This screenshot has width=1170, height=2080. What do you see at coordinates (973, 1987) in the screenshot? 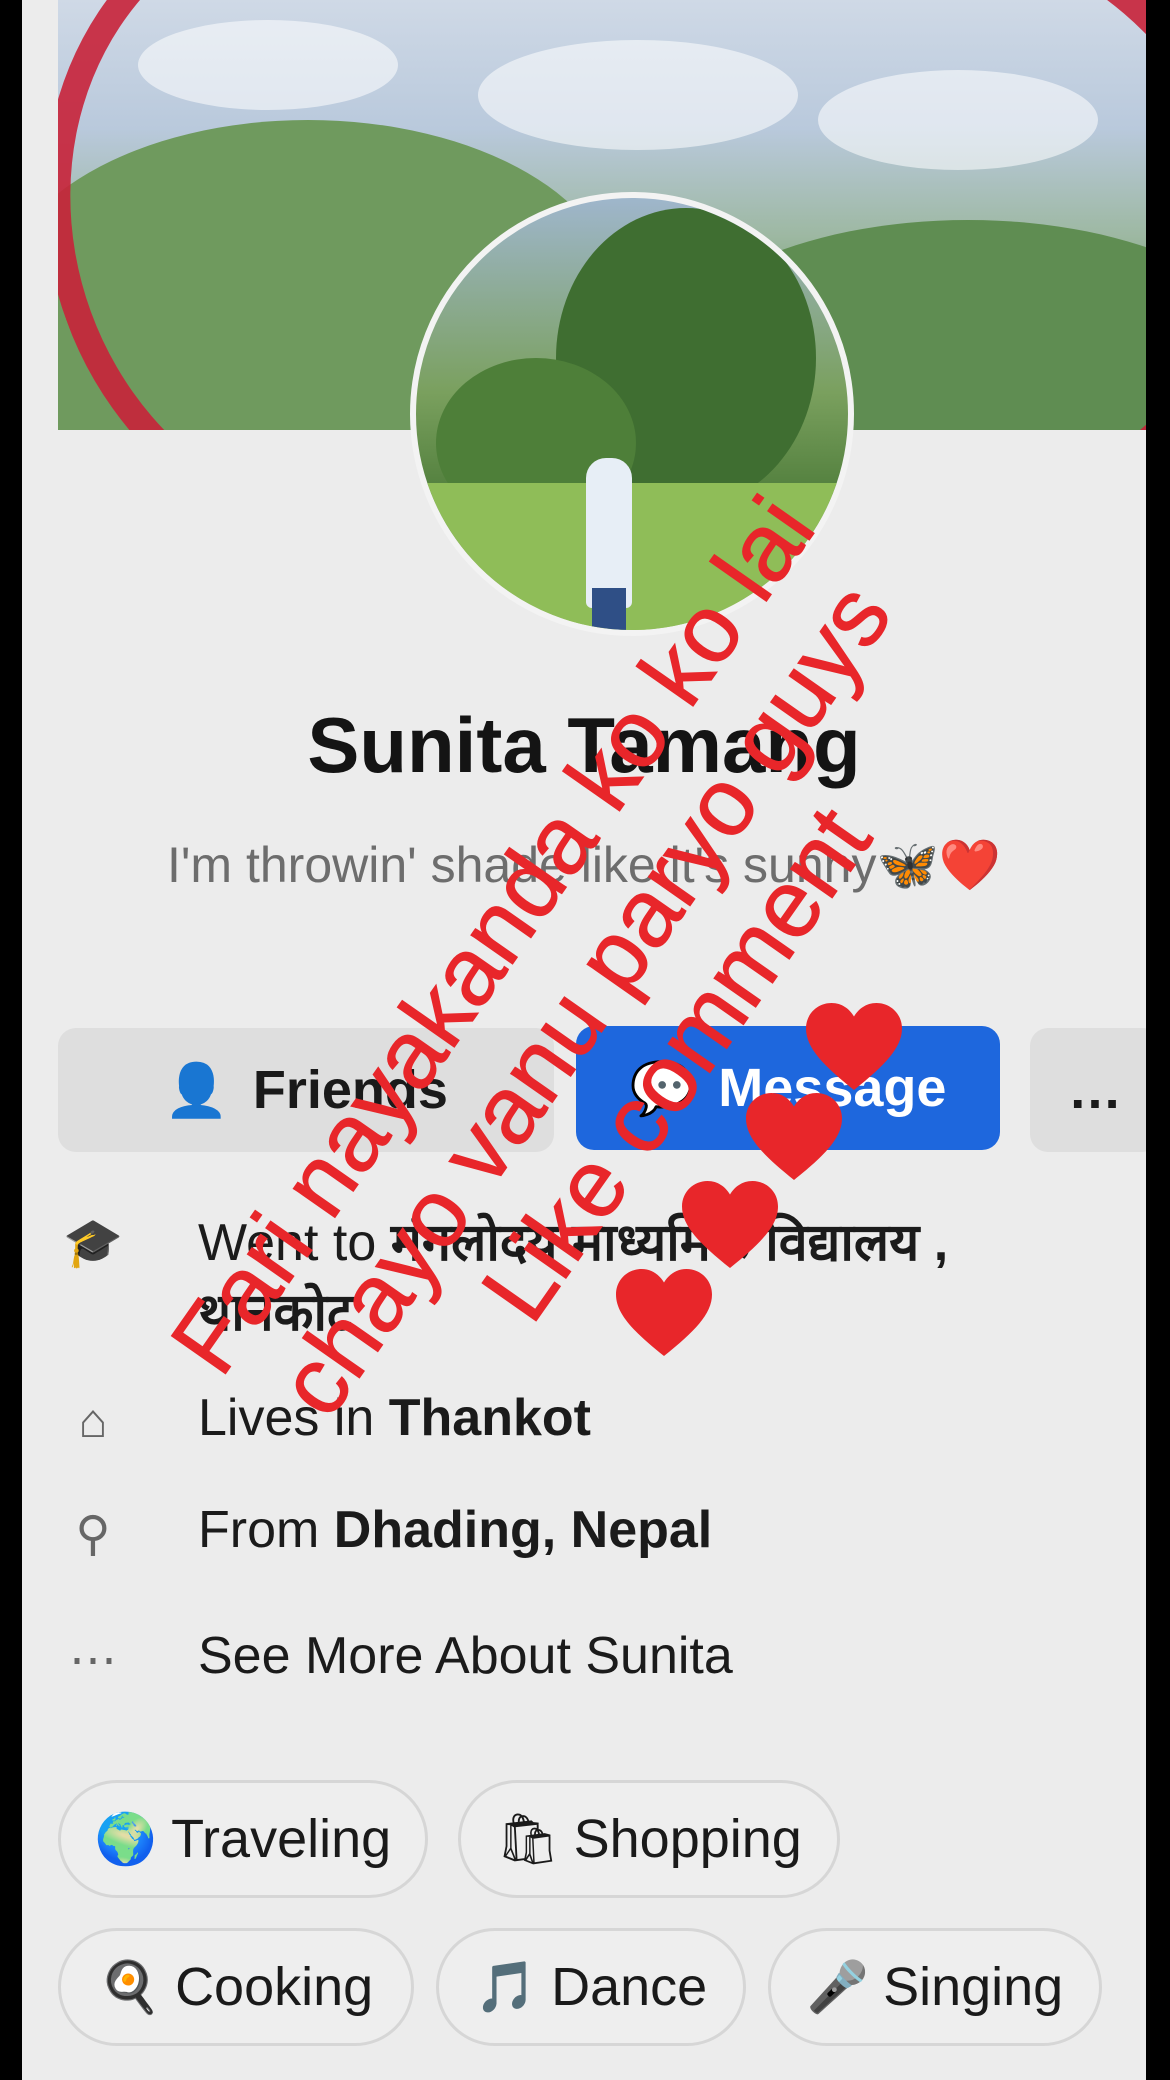
I see `interest-label: Singing` at bounding box center [973, 1987].